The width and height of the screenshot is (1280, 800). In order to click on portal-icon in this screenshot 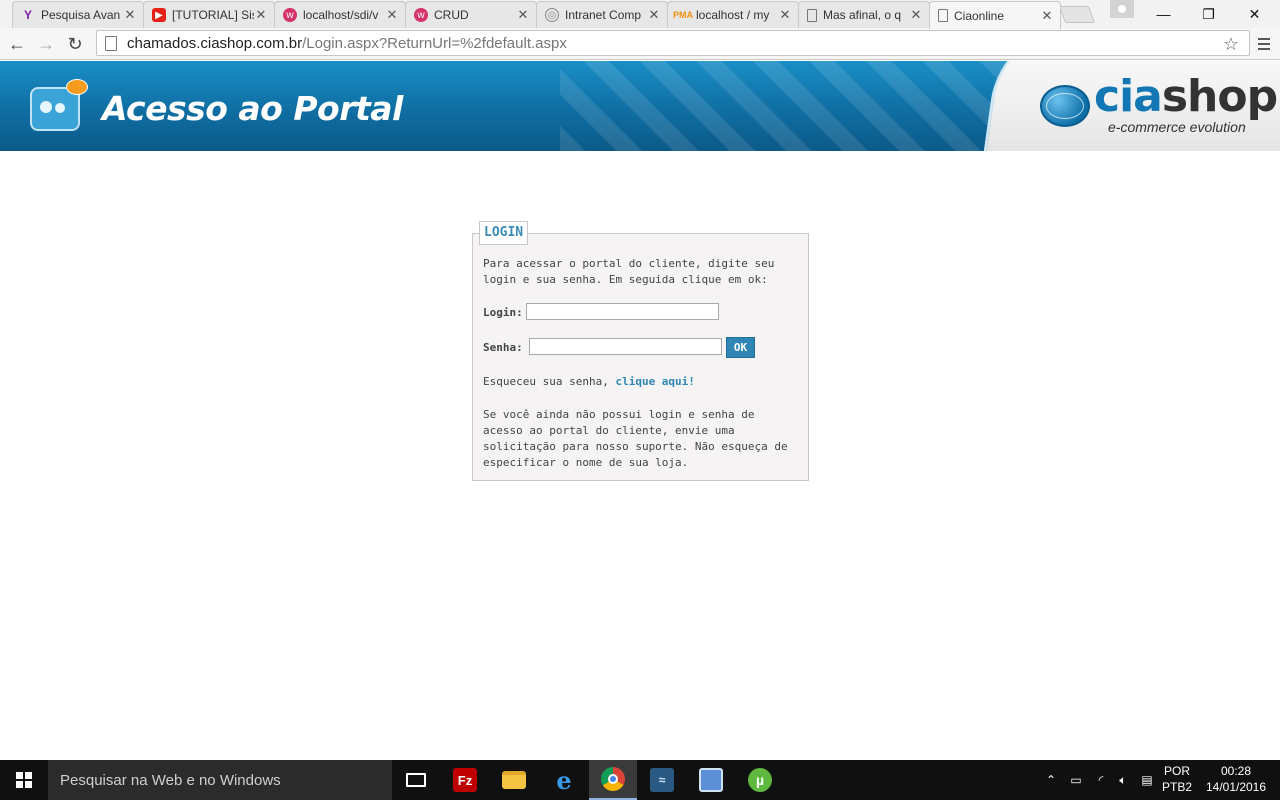, I will do `click(59, 105)`.